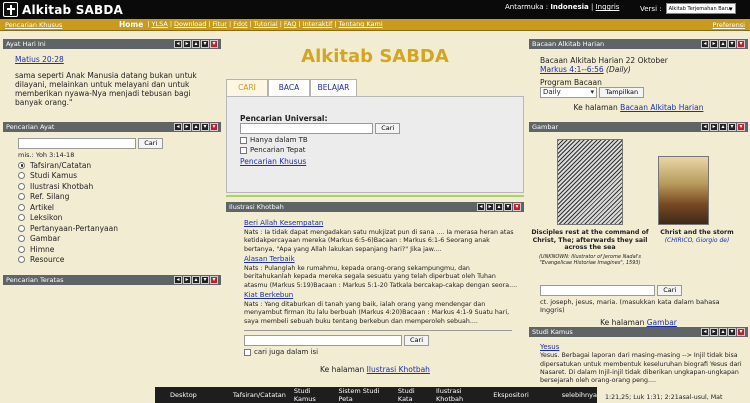 Image resolution: width=750 pixels, height=403 pixels. I want to click on universal-search-input, so click(306, 128).